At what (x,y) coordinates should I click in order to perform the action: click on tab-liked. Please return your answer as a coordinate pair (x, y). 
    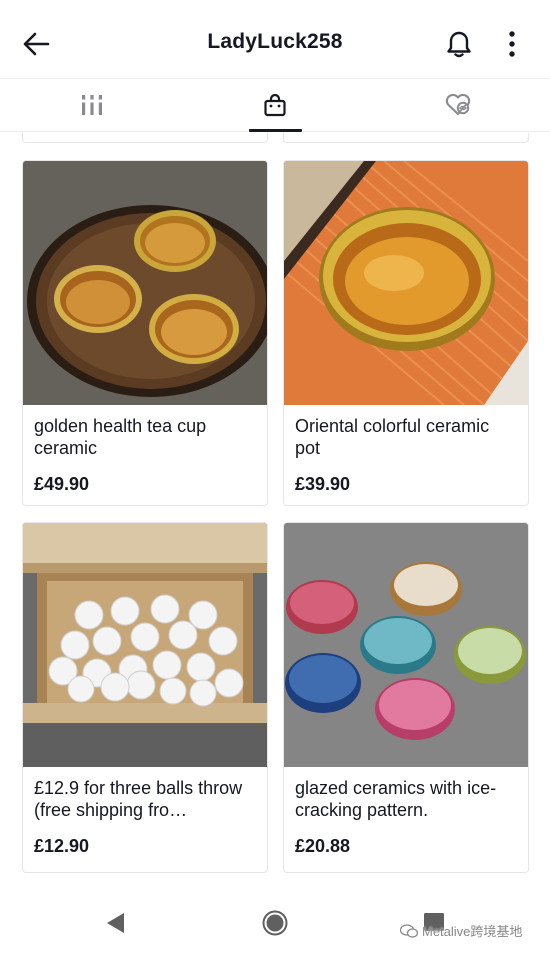
    Looking at the image, I should click on (458, 105).